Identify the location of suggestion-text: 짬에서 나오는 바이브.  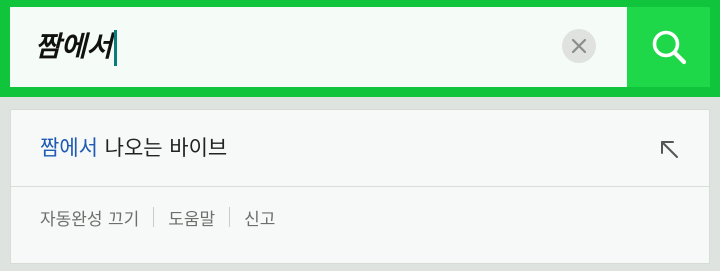
(133, 148).